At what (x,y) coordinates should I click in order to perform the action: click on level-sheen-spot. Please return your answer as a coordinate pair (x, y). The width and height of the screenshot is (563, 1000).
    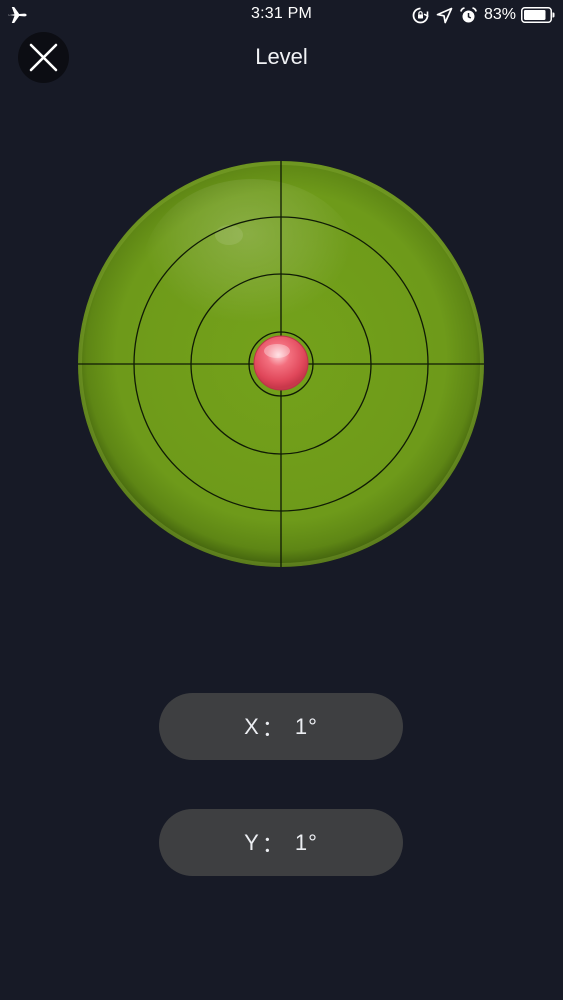
    Looking at the image, I should click on (229, 235).